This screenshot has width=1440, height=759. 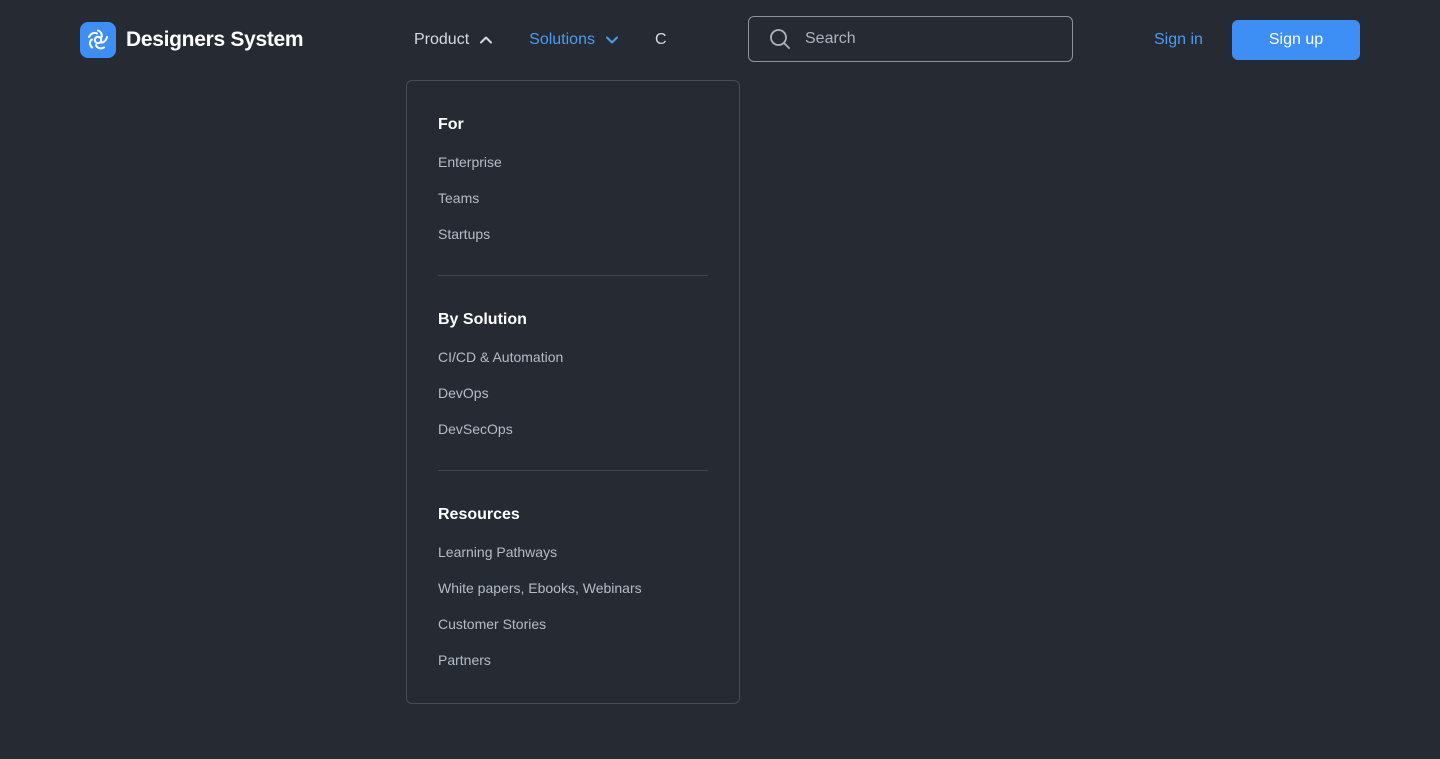 I want to click on main-nav: Product Solutions C, so click(x=550, y=40).